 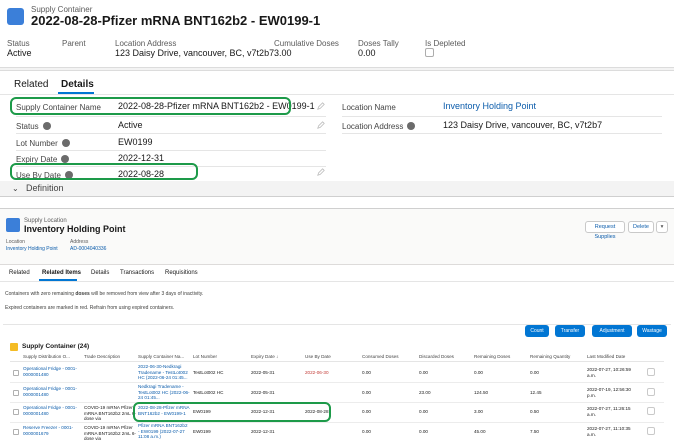 I want to click on column-header: Expiry Date ↓, so click(x=264, y=356).